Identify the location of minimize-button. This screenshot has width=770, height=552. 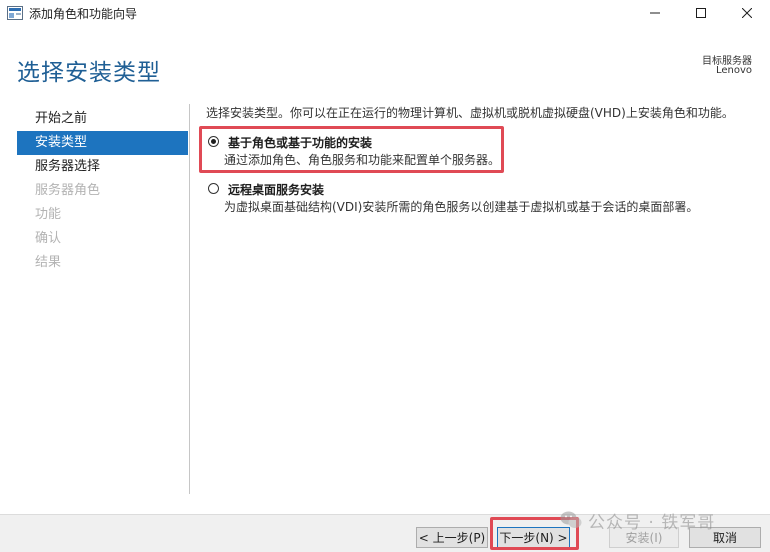
(655, 13).